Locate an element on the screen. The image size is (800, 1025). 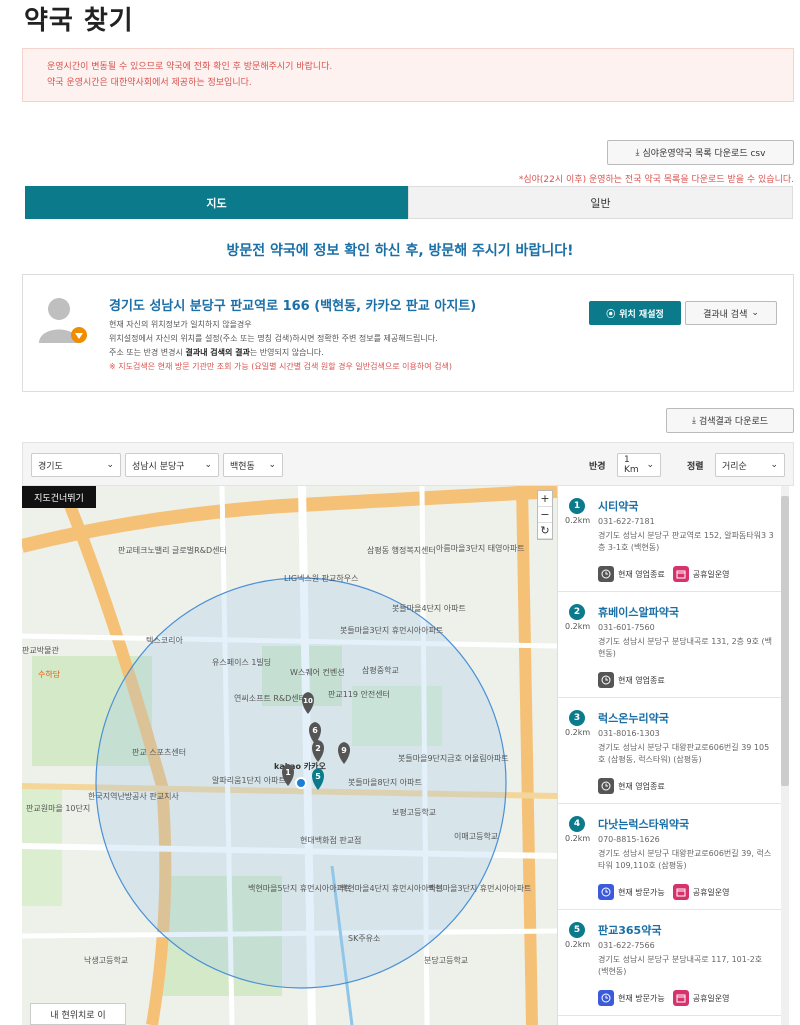
map-label: 보평고등학교 is located at coordinates (414, 812).